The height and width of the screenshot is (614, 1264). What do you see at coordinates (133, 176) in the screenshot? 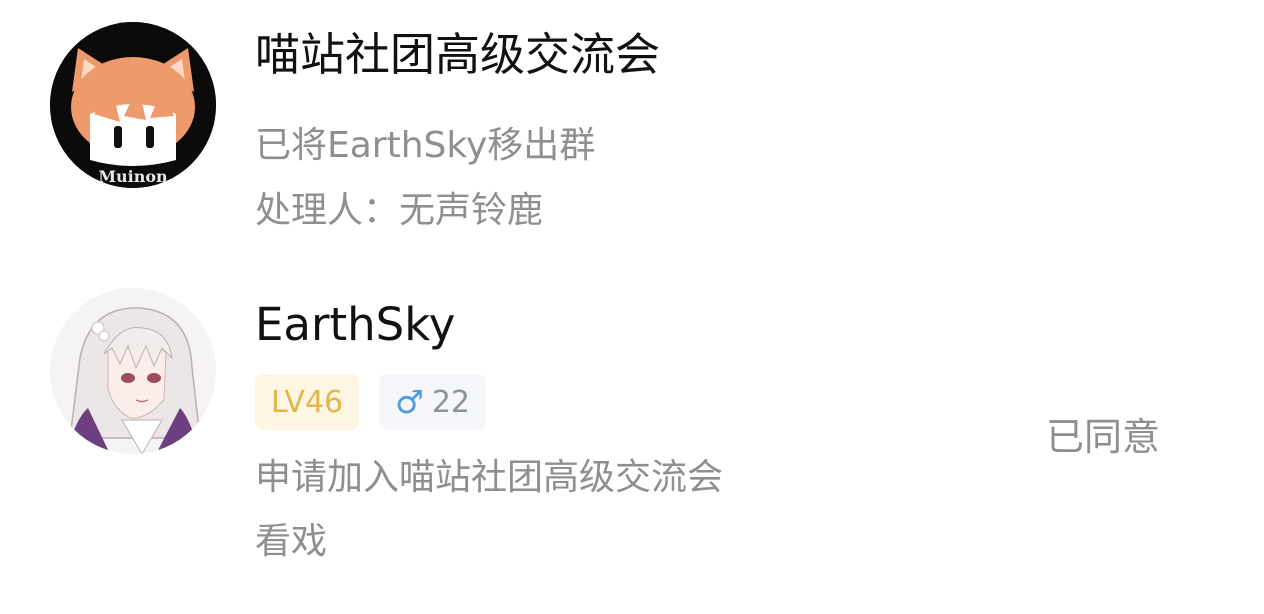
I see `svg-text: Muinon` at bounding box center [133, 176].